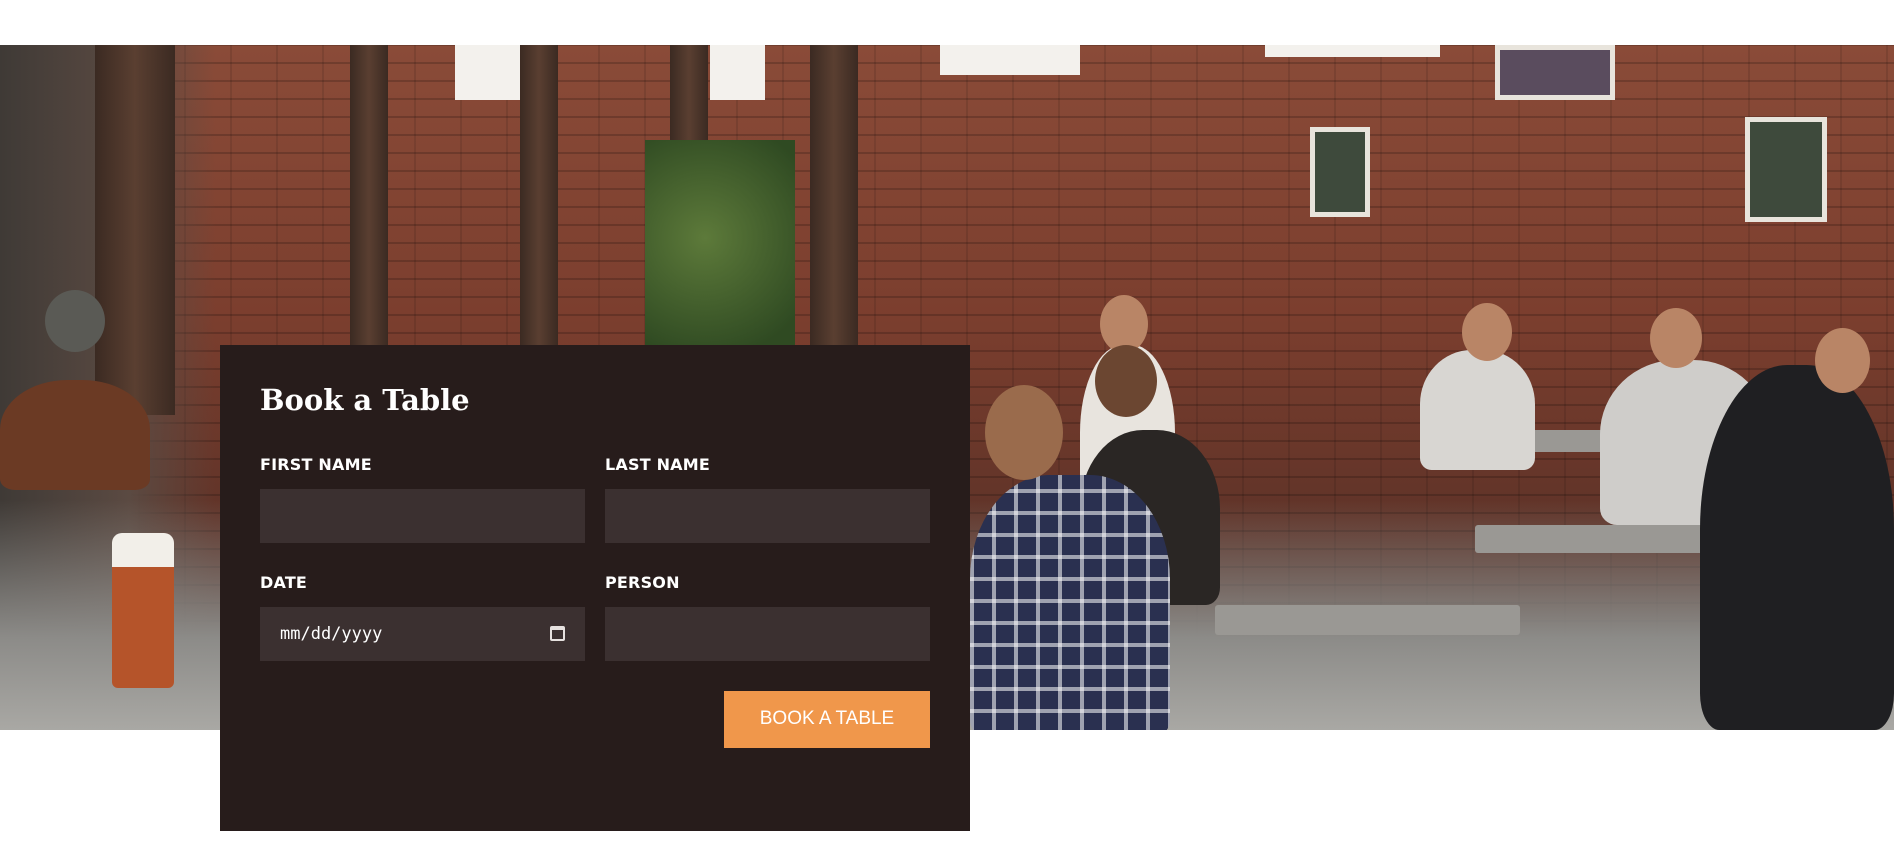  Describe the element at coordinates (365, 400) in the screenshot. I see `booking-title: Book a Table` at that location.